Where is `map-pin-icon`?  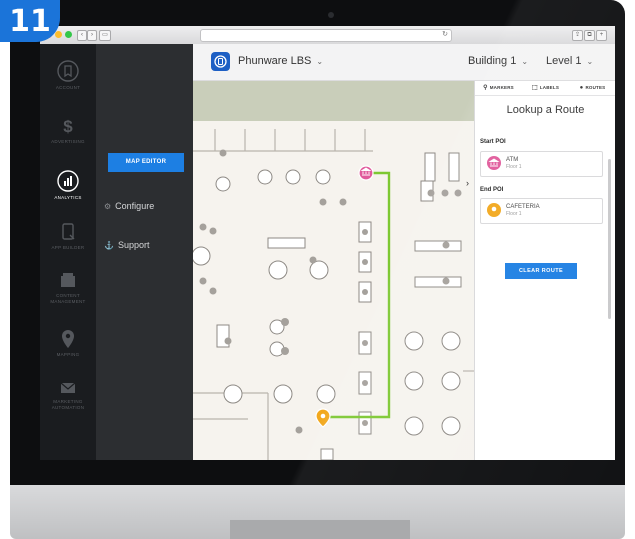
map-pin-icon is located at coordinates (68, 339).